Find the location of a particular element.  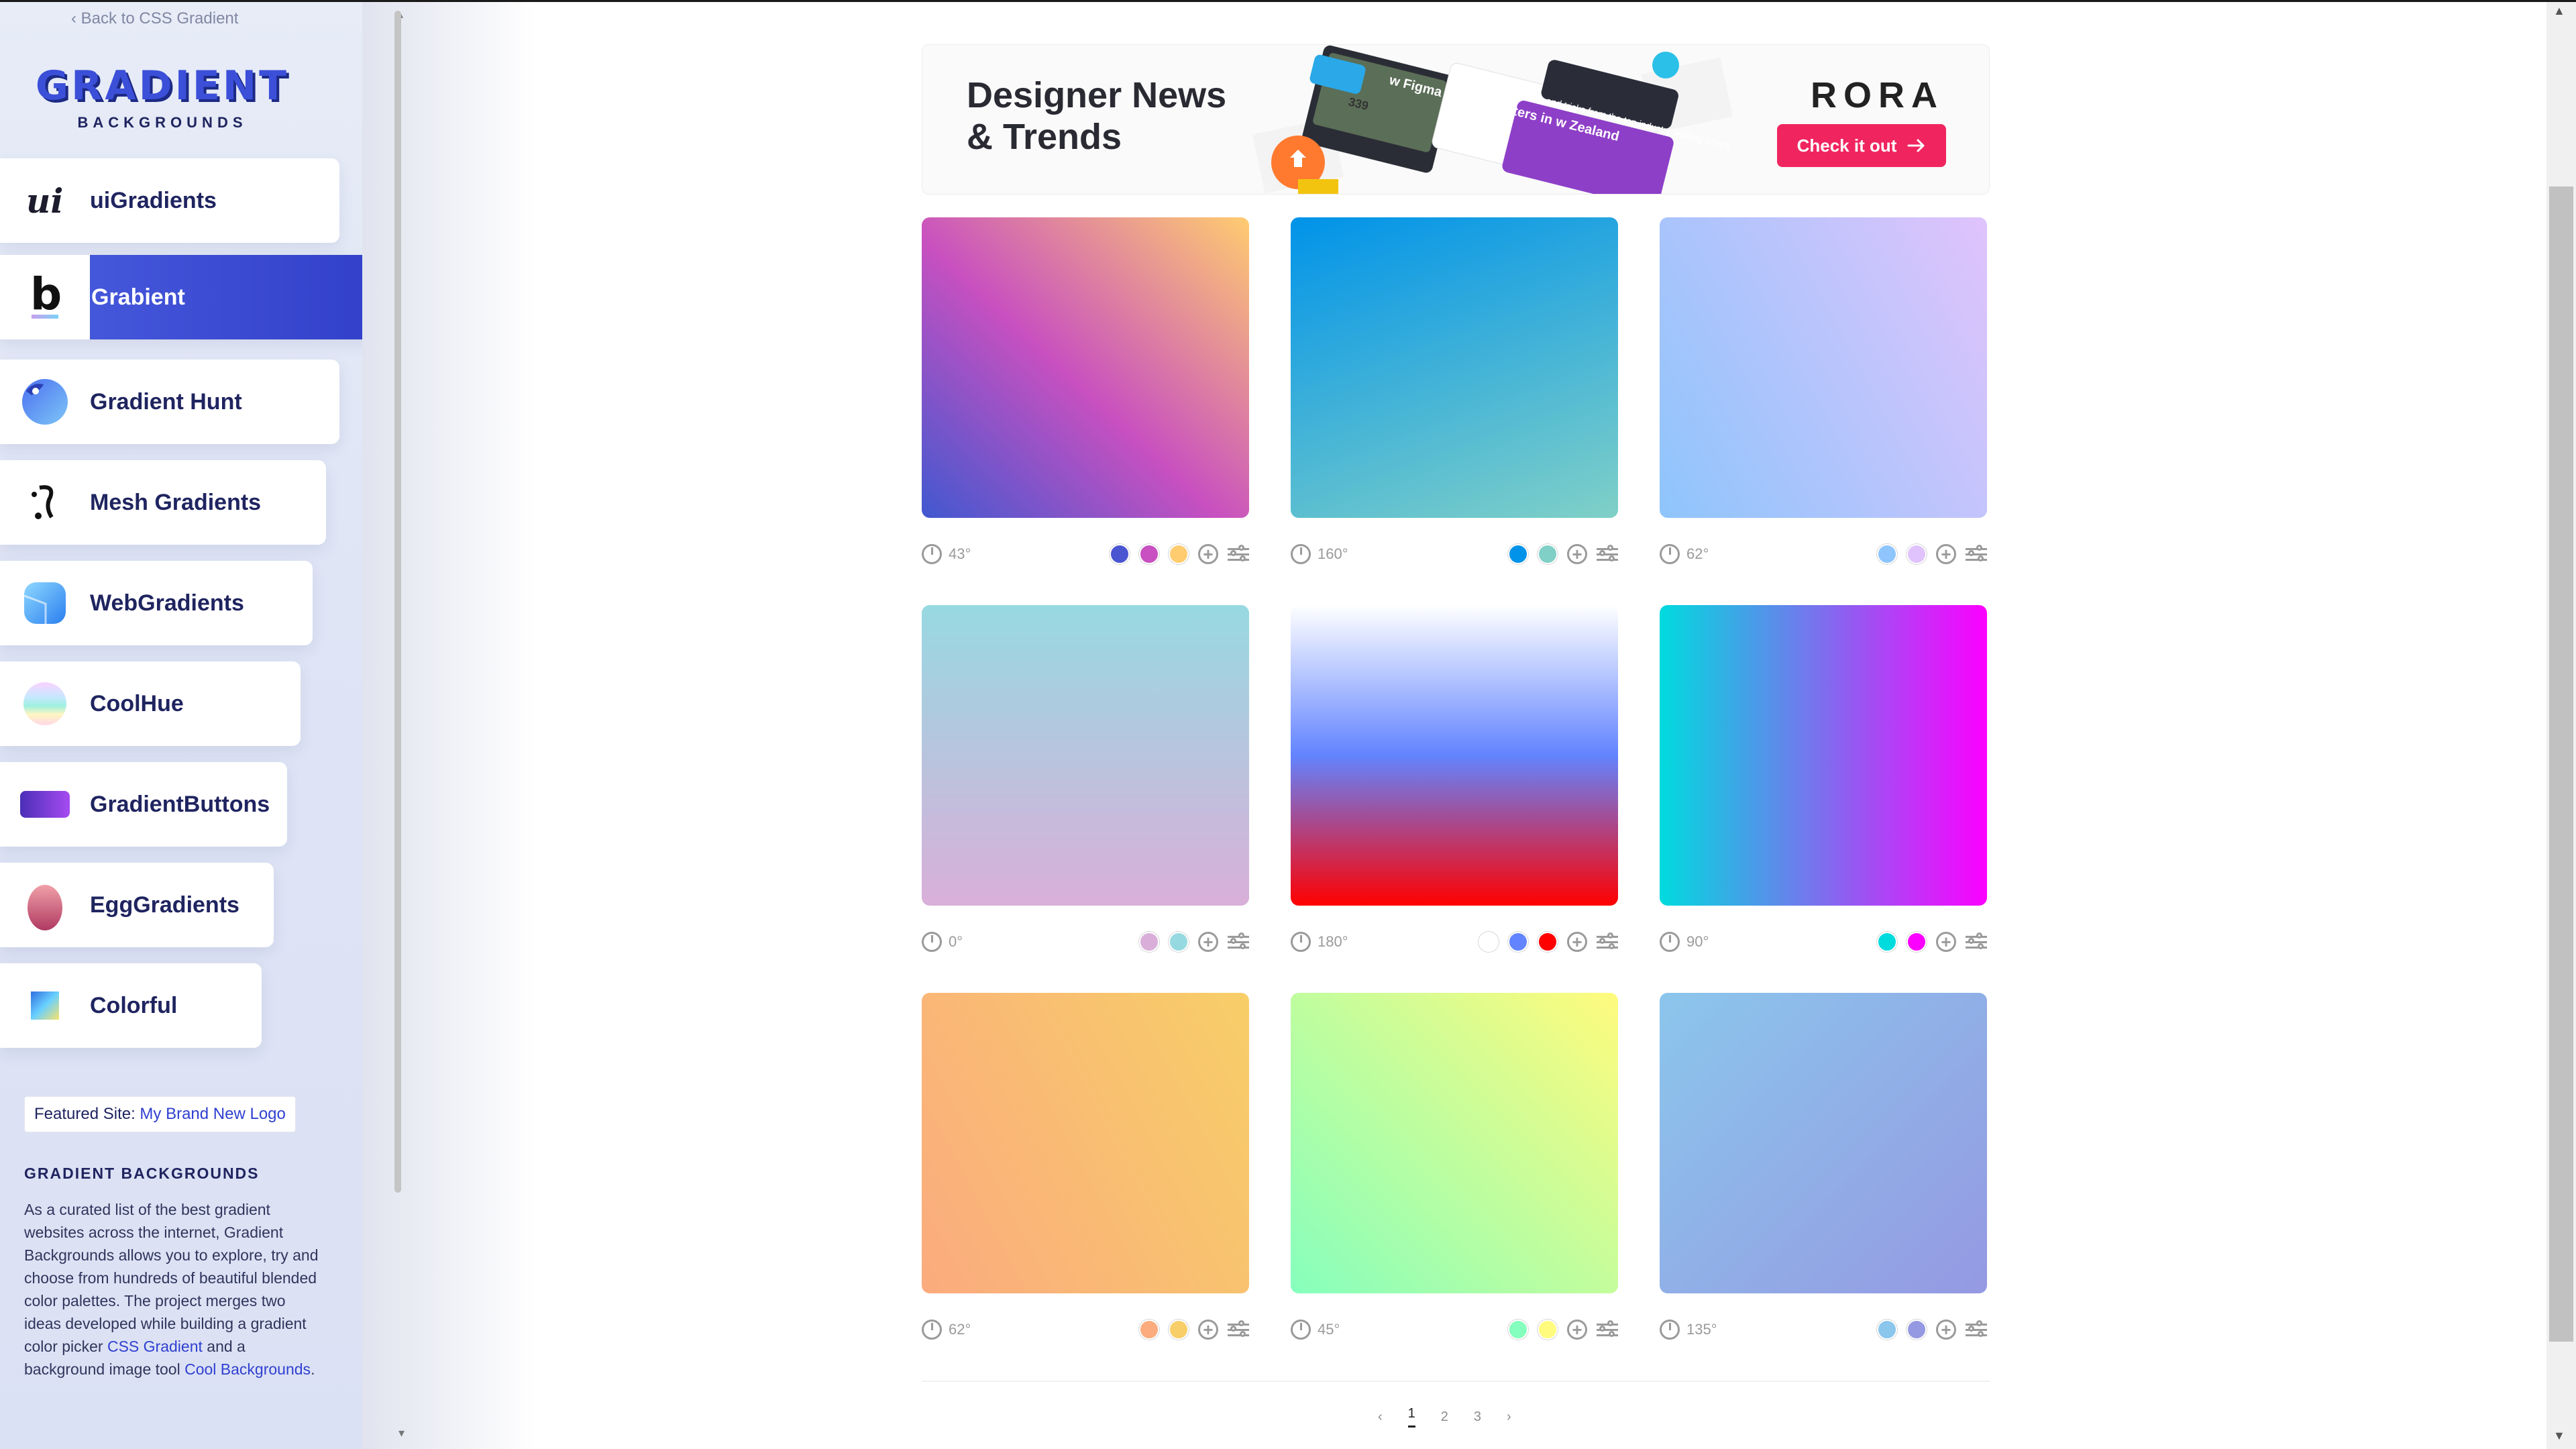

sidebar-item-uigradients: ui uiGradients is located at coordinates (169, 200).